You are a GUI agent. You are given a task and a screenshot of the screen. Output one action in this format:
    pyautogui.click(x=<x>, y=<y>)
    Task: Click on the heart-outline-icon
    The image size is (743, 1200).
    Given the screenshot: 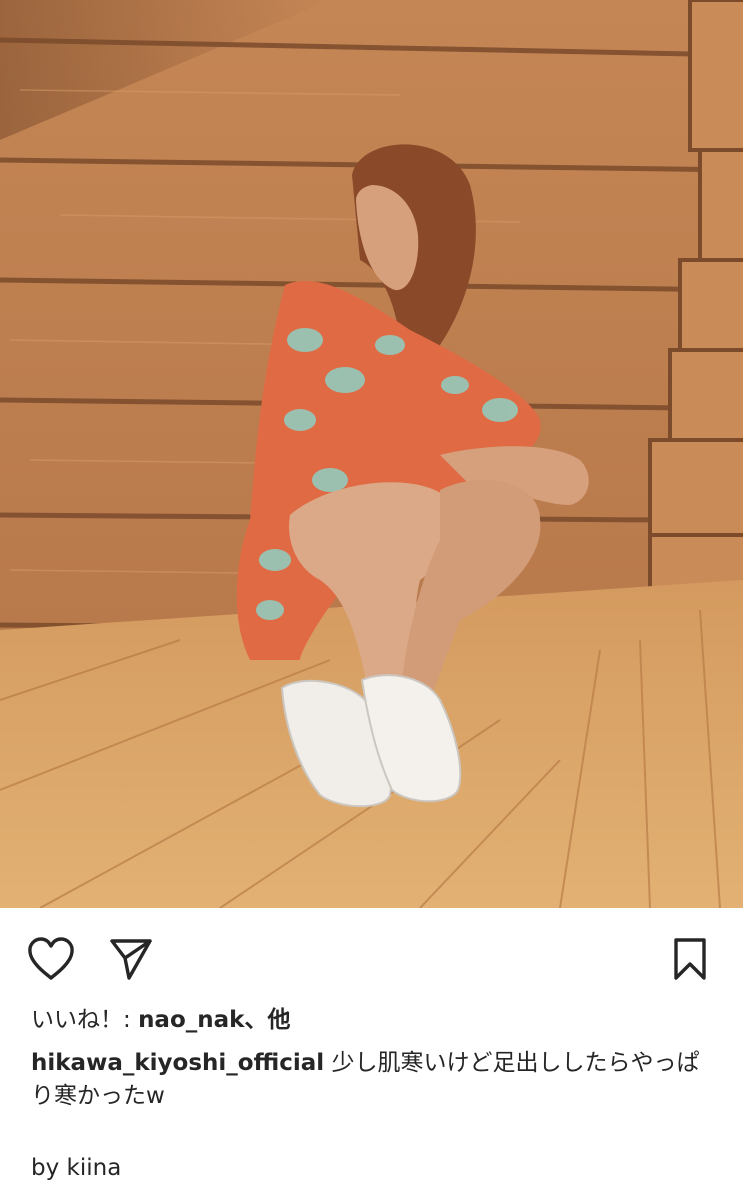 What is the action you would take?
    pyautogui.click(x=51, y=958)
    